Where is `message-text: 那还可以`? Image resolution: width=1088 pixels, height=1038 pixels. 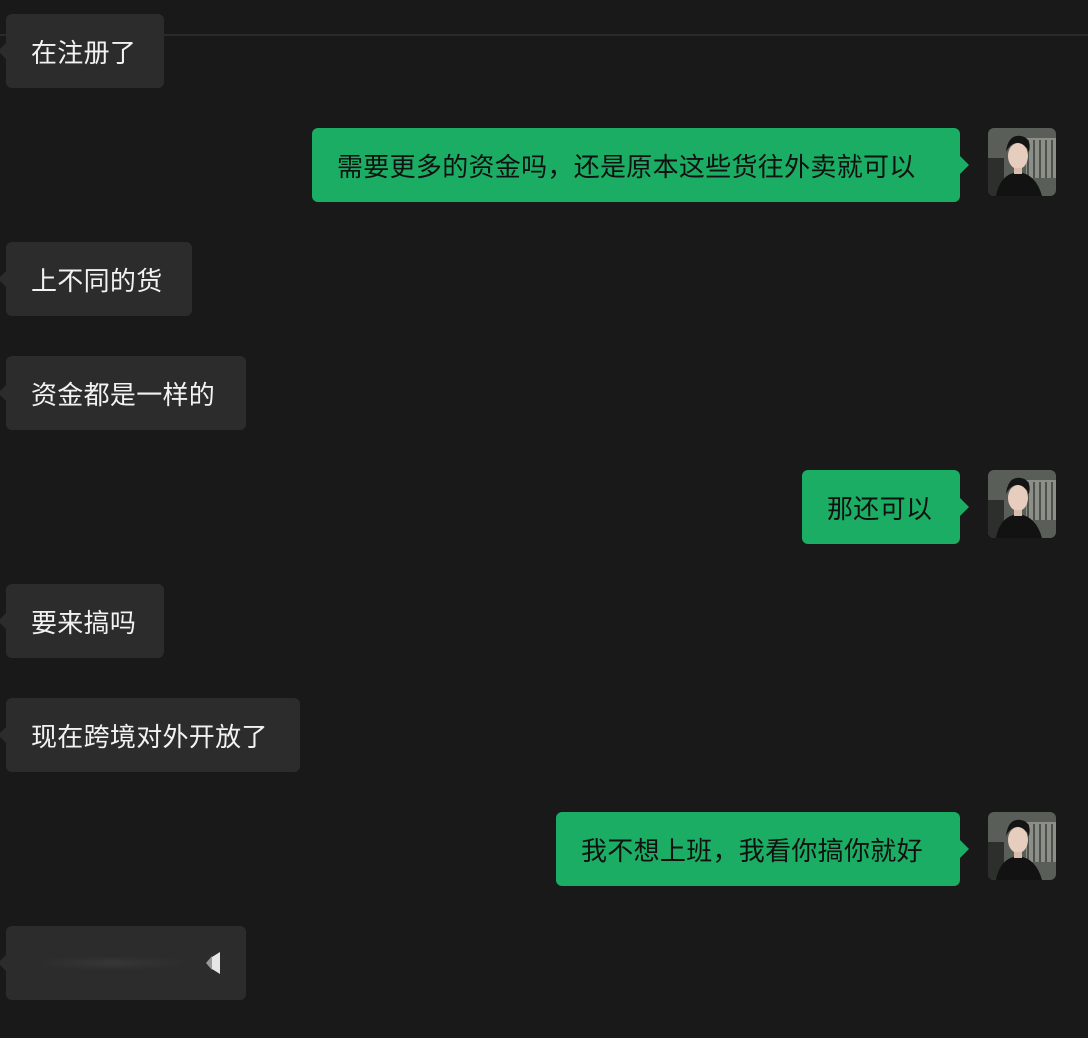 message-text: 那还可以 is located at coordinates (880, 509).